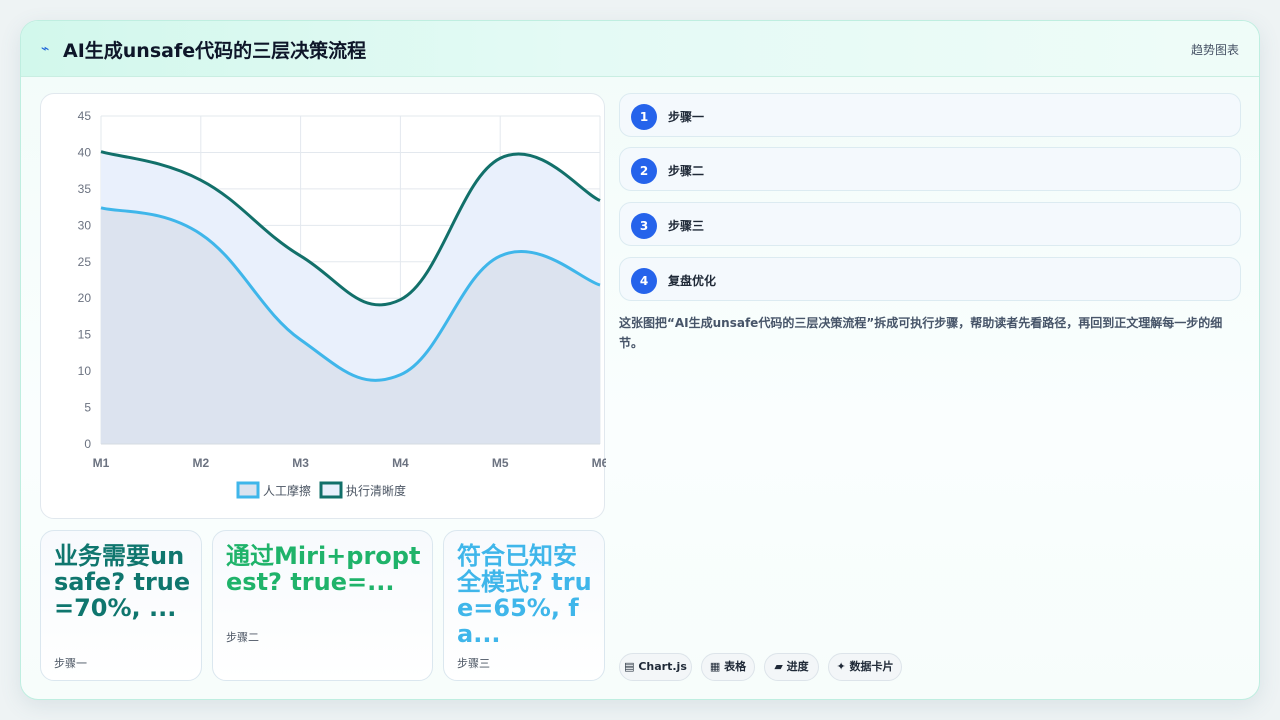  I want to click on y-tick-label: 45, so click(85, 116).